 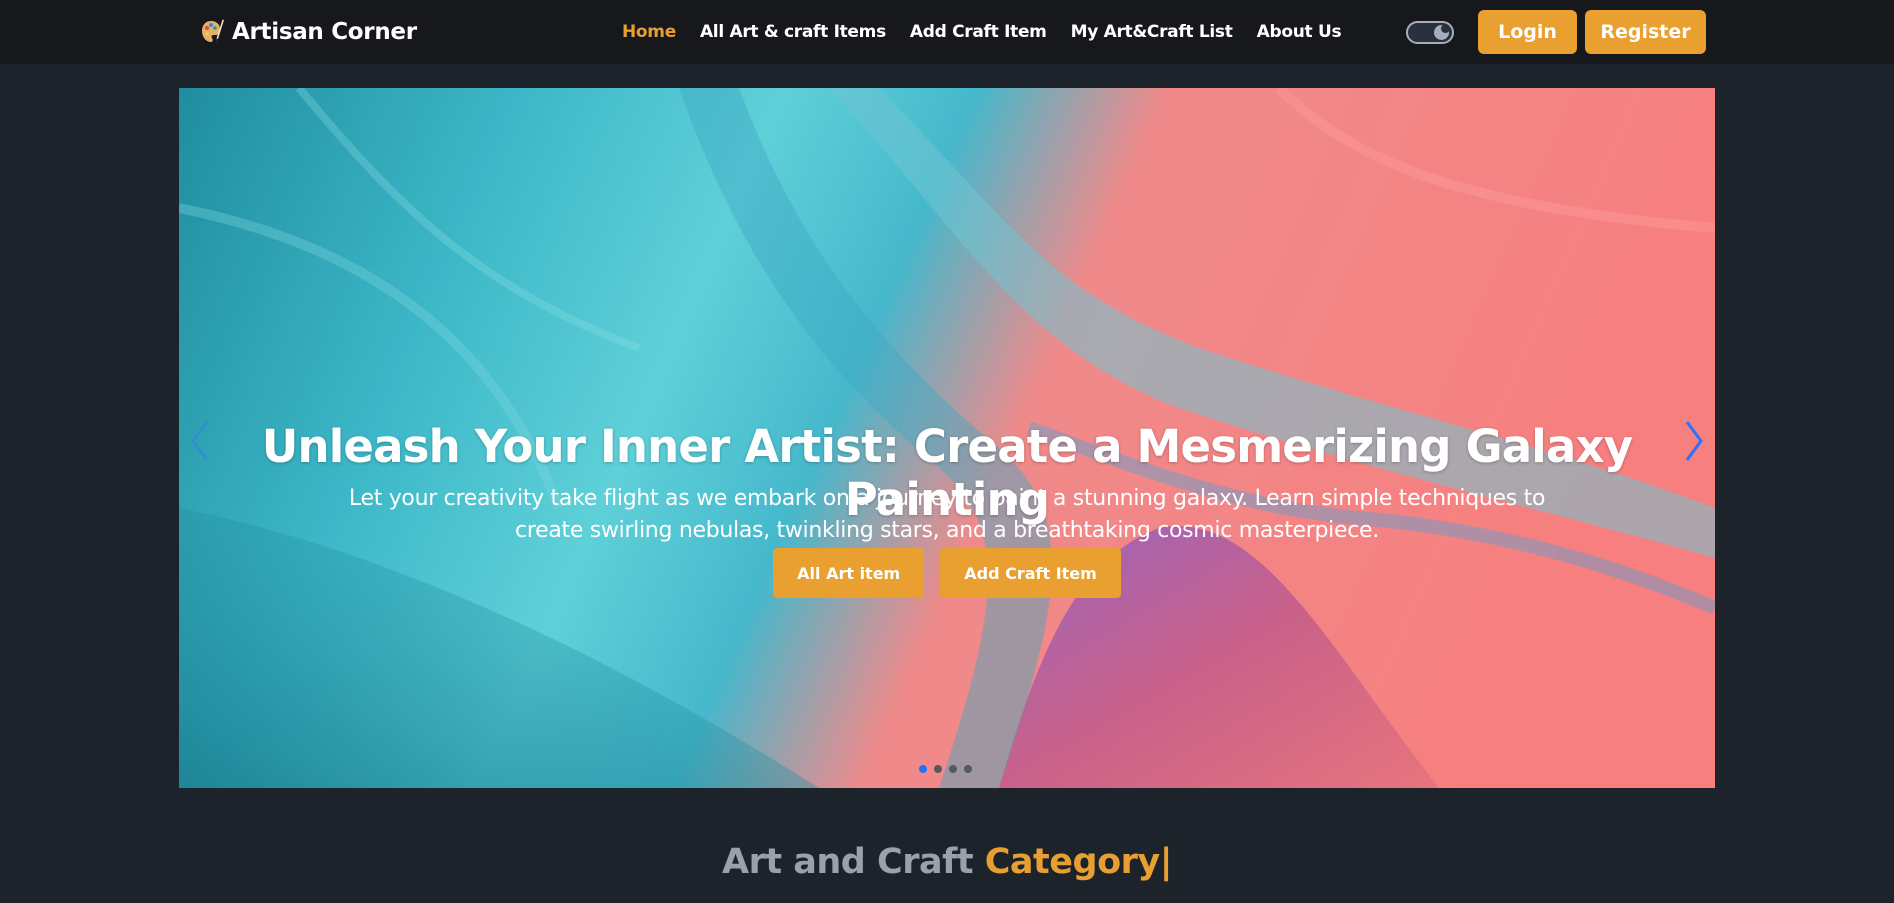 What do you see at coordinates (213, 31) in the screenshot?
I see `palette-icon` at bounding box center [213, 31].